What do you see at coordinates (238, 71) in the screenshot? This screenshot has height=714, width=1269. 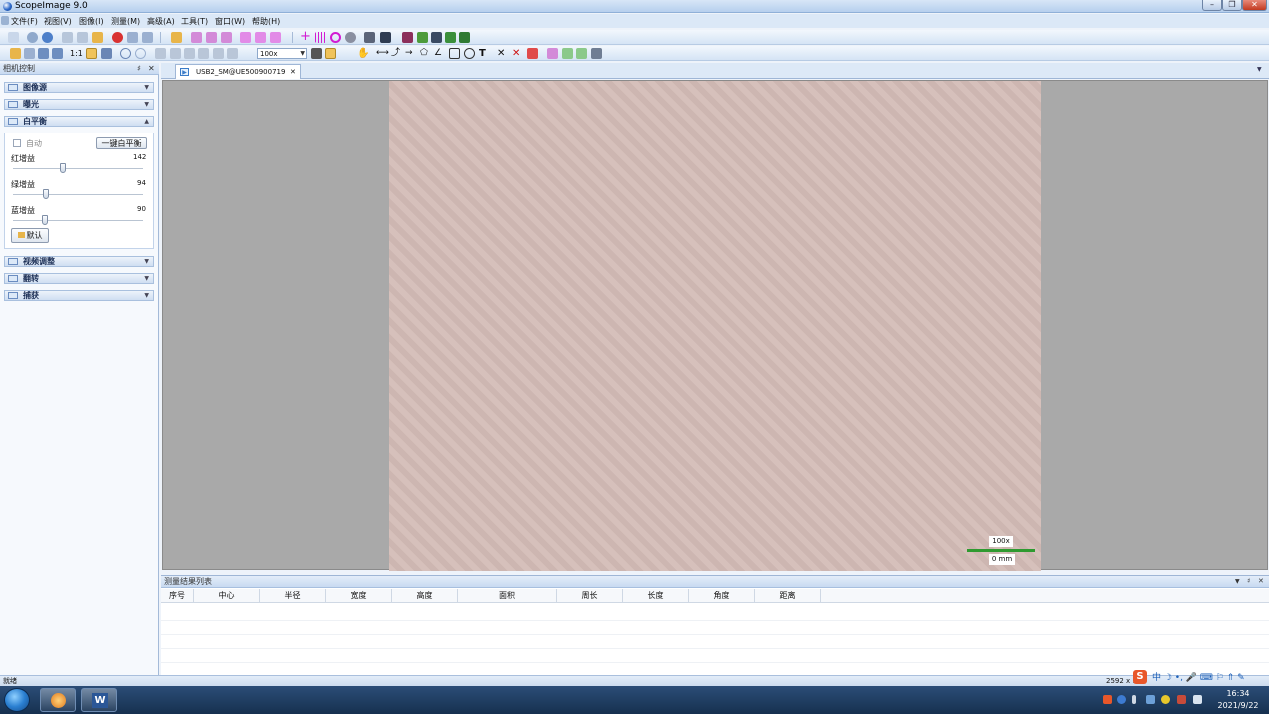 I see `document-tab: ▶ USB2_SM@UE500900719 ✕` at bounding box center [238, 71].